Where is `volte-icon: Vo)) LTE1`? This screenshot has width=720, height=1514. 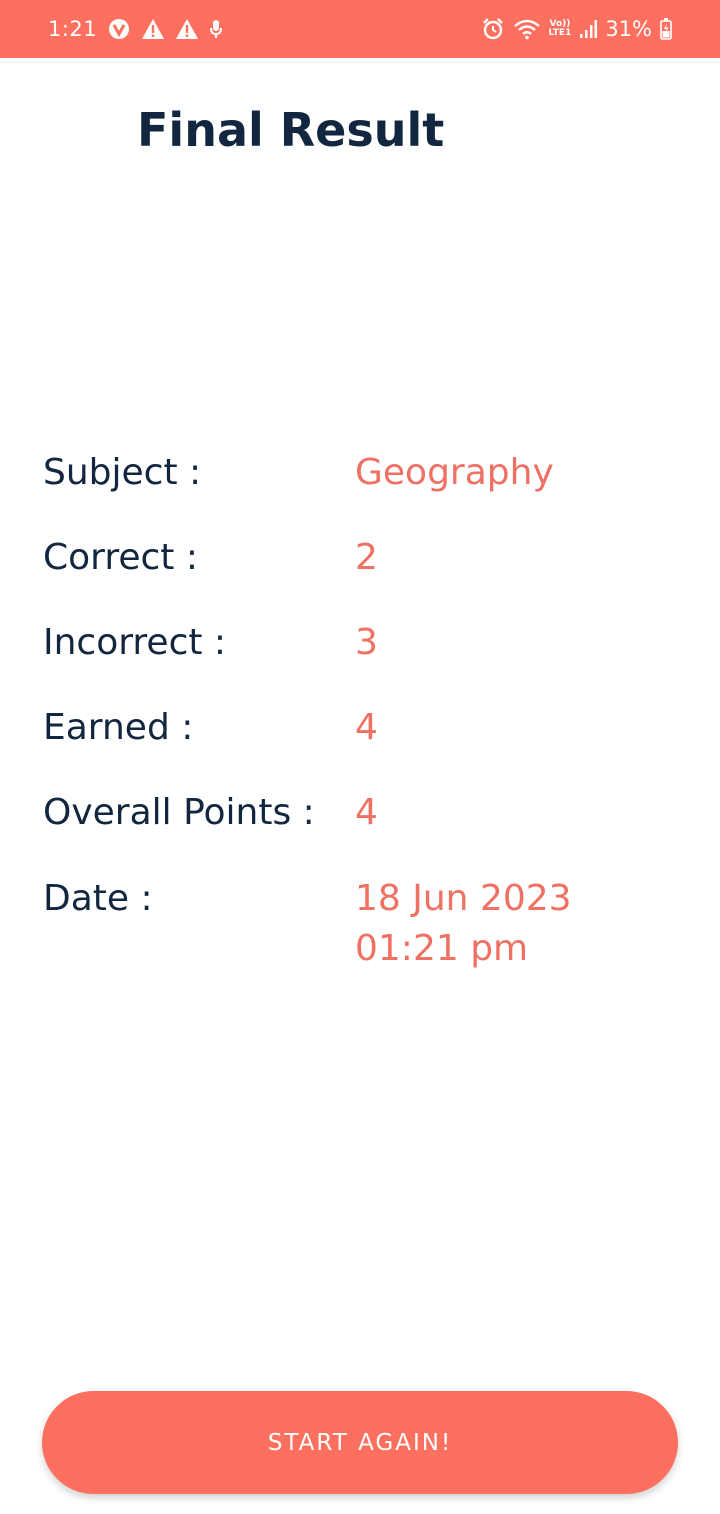 volte-icon: Vo)) LTE1 is located at coordinates (560, 29).